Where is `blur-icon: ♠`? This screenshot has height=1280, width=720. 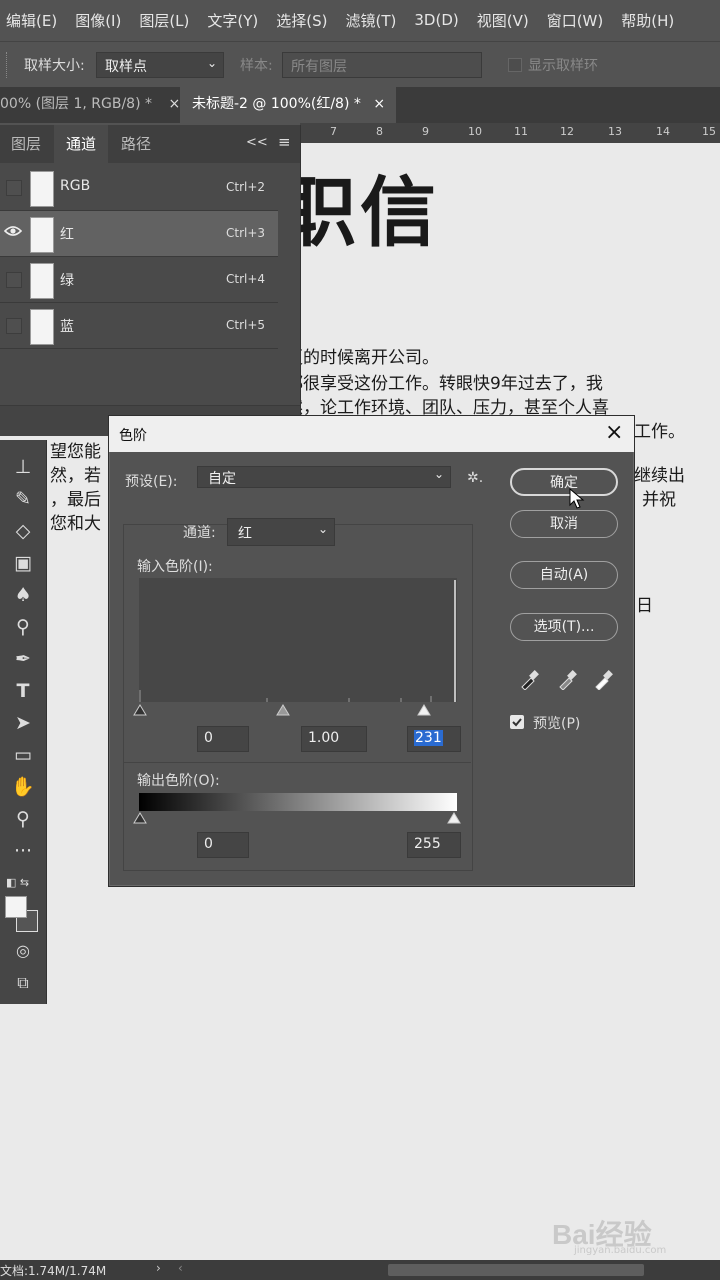 blur-icon: ♠ is located at coordinates (23, 595).